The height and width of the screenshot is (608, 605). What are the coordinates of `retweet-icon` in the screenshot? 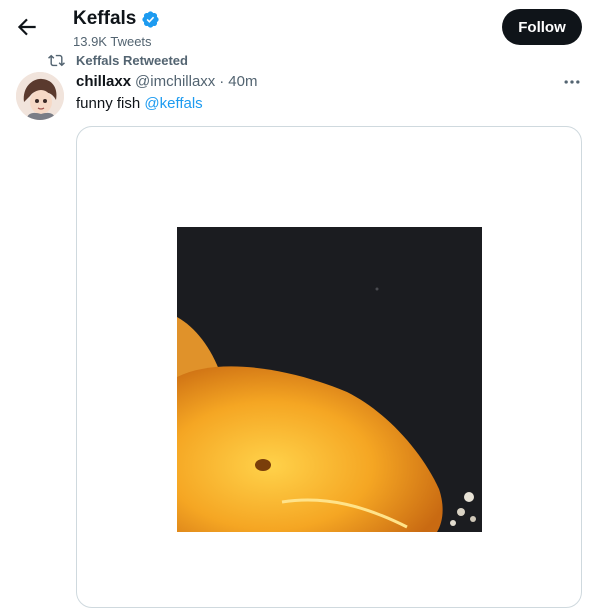 It's located at (56, 60).